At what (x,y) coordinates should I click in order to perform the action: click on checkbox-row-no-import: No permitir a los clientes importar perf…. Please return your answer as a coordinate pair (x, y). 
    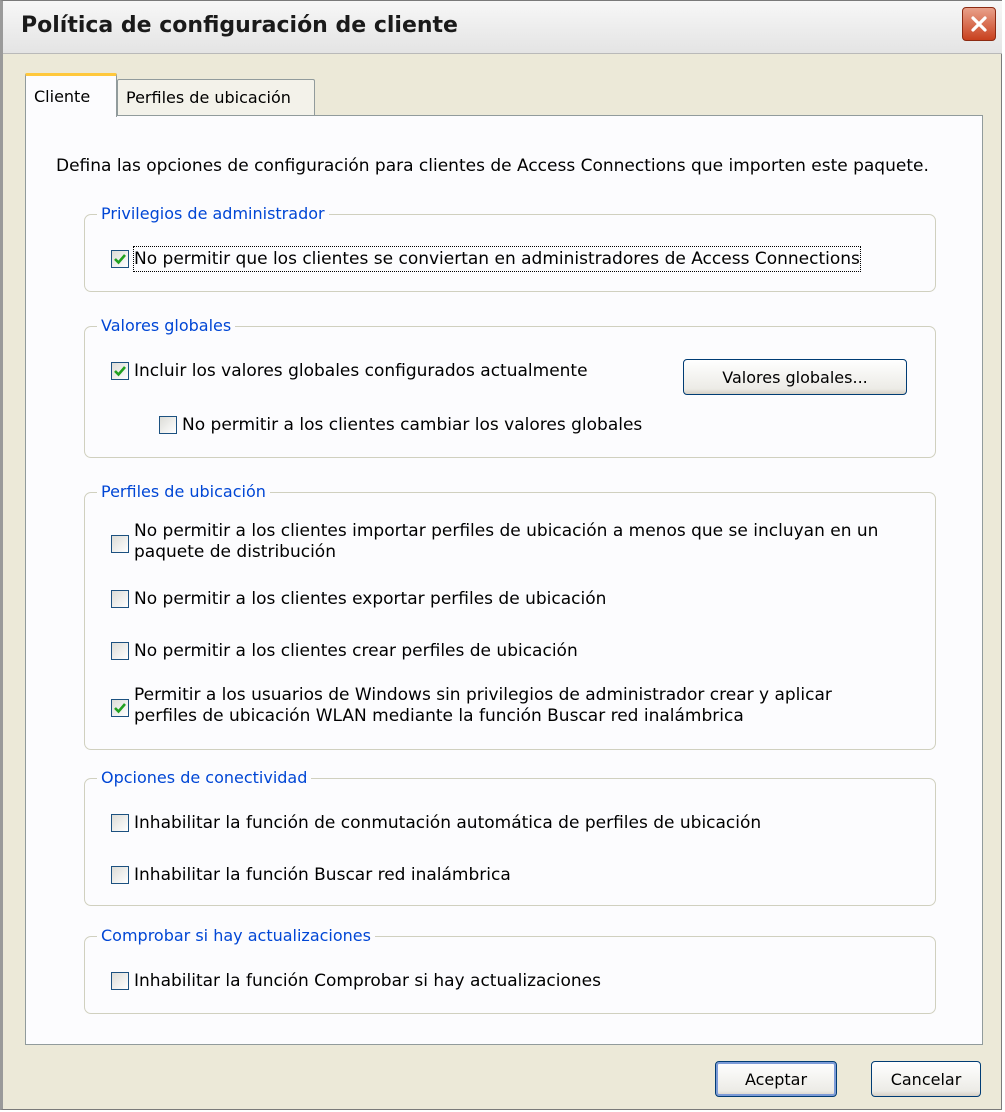
    Looking at the image, I should click on (502, 542).